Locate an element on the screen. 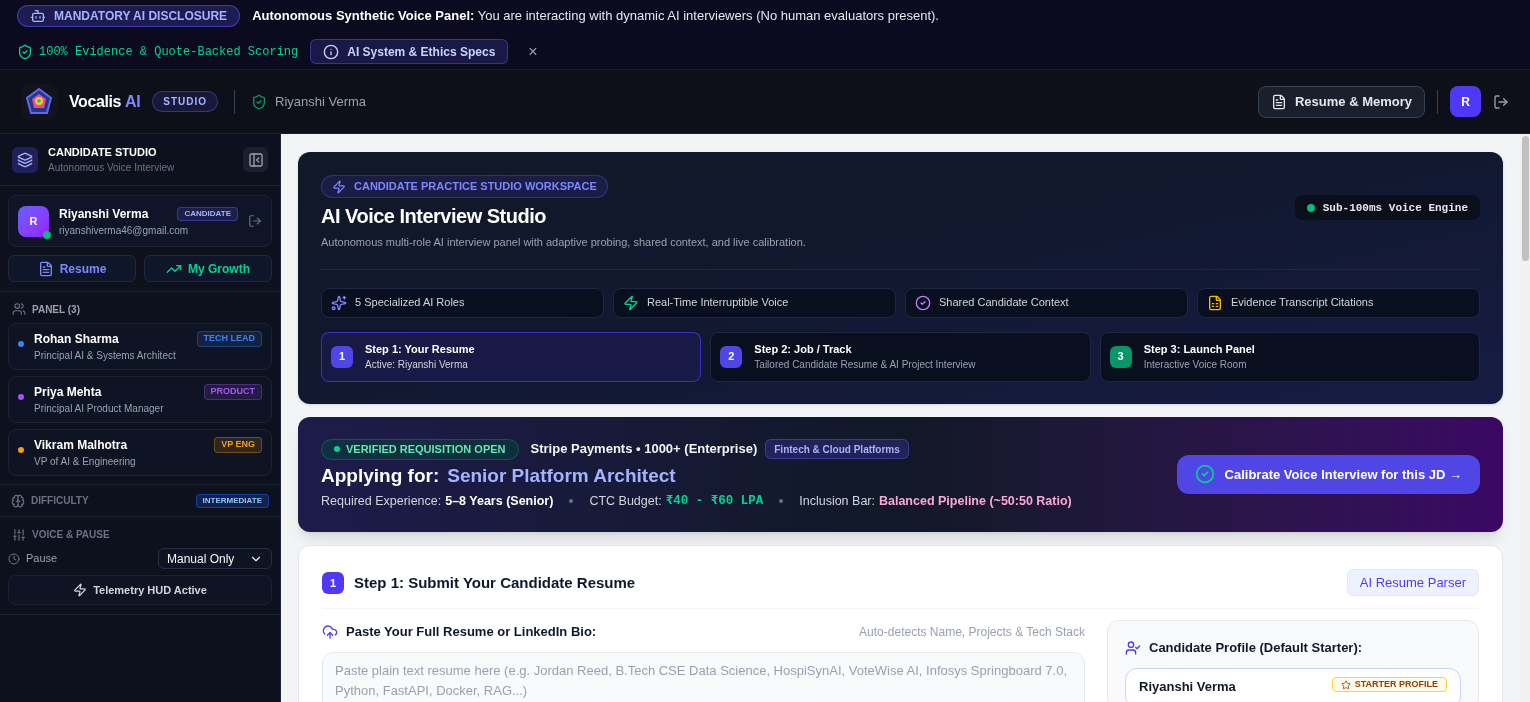 Image resolution: width=1530 pixels, height=702 pixels. logo-icon is located at coordinates (39, 101).